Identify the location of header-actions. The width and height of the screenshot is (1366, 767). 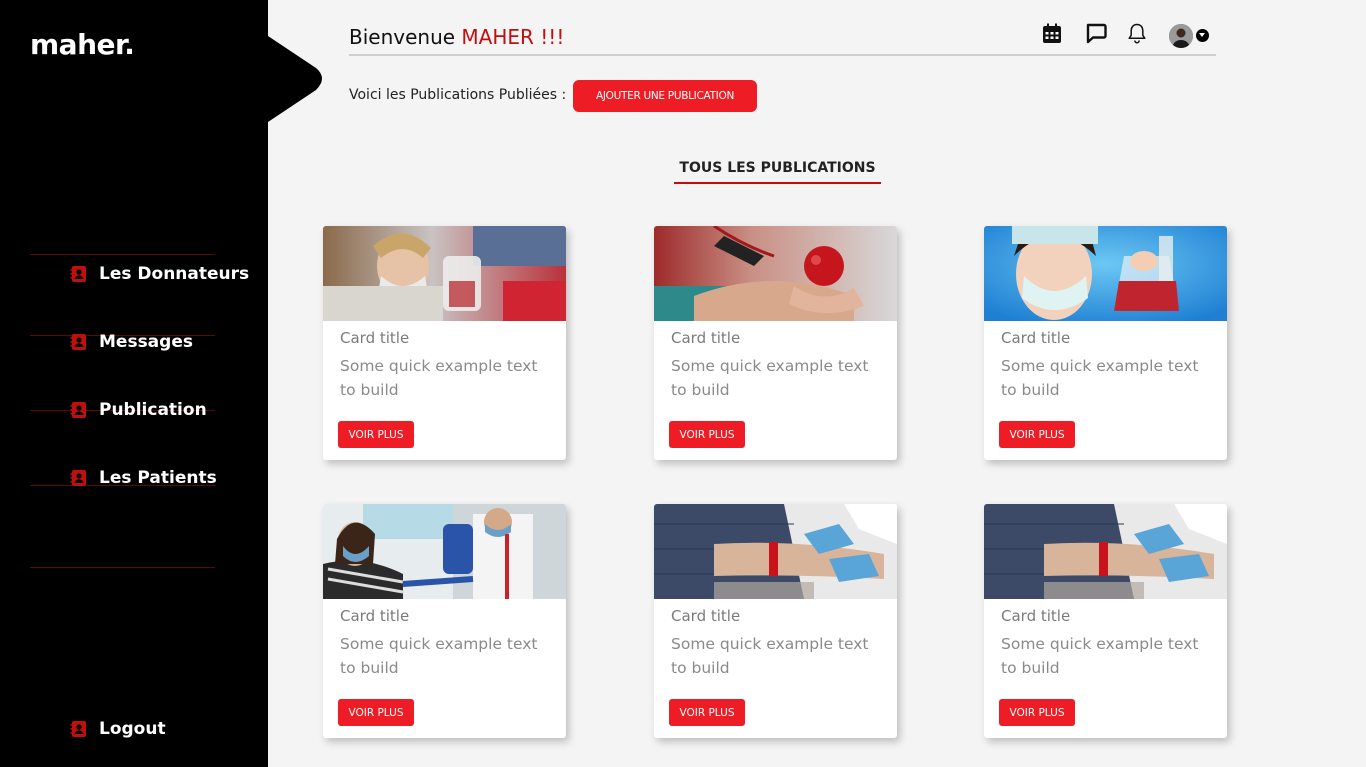
(1124, 35).